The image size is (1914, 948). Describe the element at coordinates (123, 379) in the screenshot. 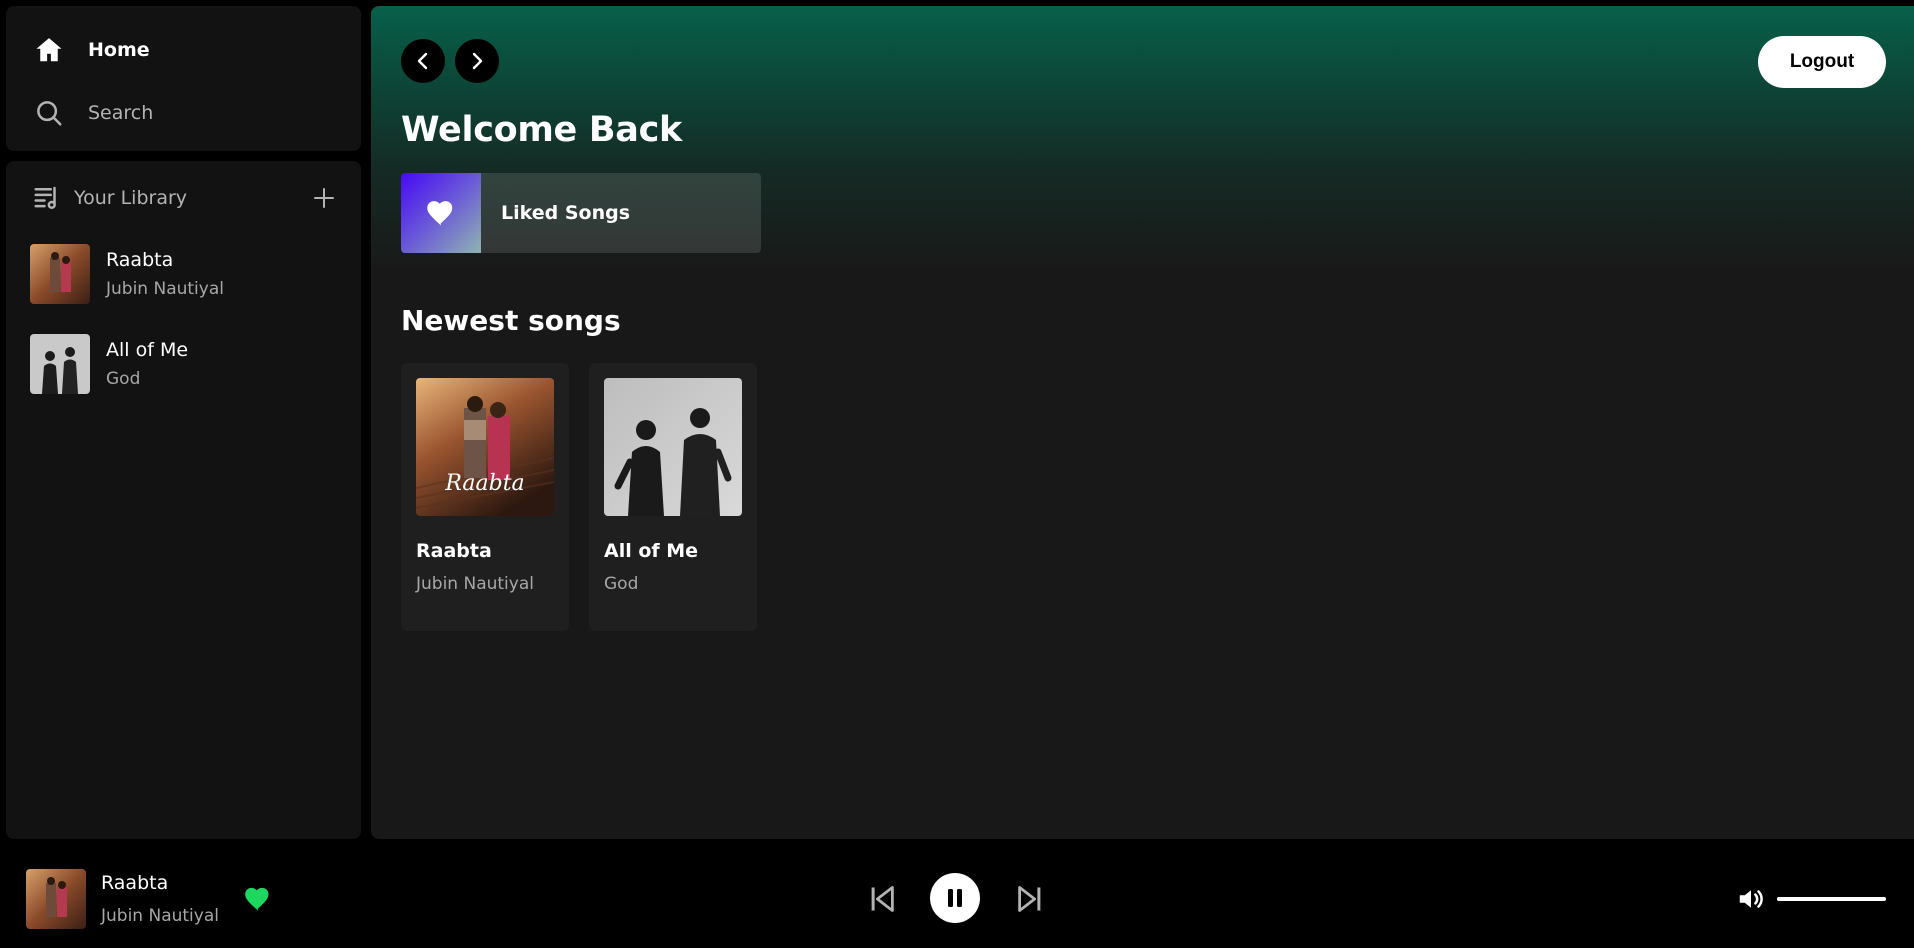

I see `library-item-artist: God` at that location.